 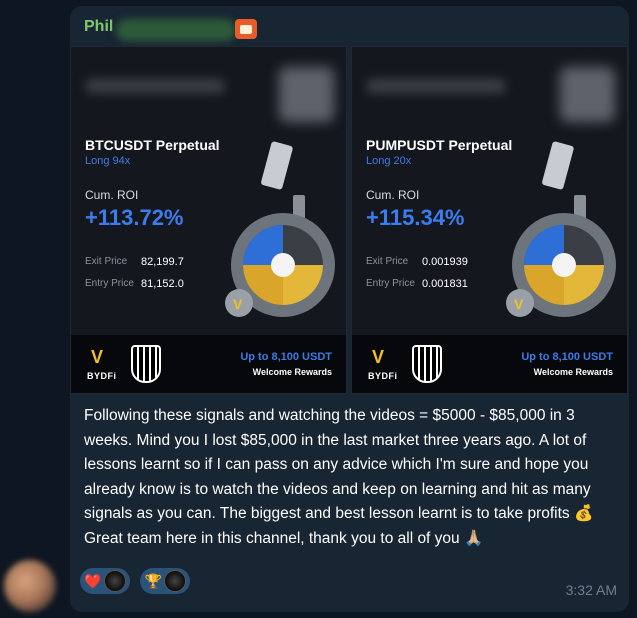 I want to click on roi-value: +115.34%, so click(x=415, y=217).